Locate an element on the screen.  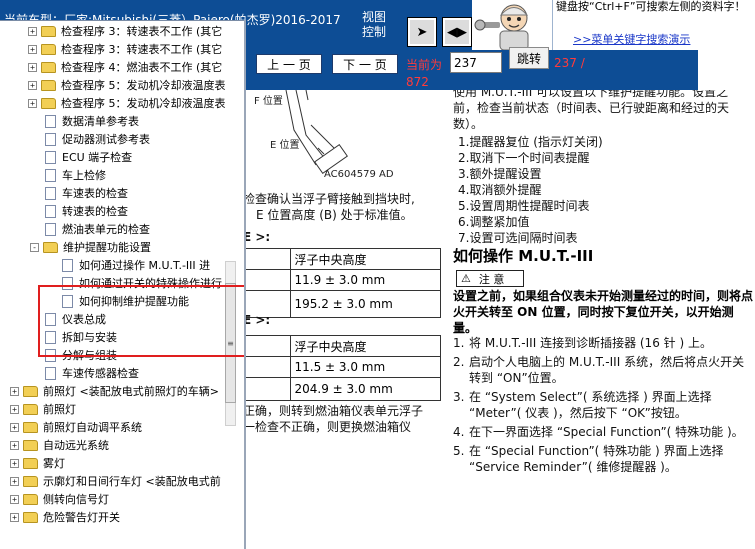
list-item: 2.取消下一个时间表提醒 is located at coordinates (524, 158).